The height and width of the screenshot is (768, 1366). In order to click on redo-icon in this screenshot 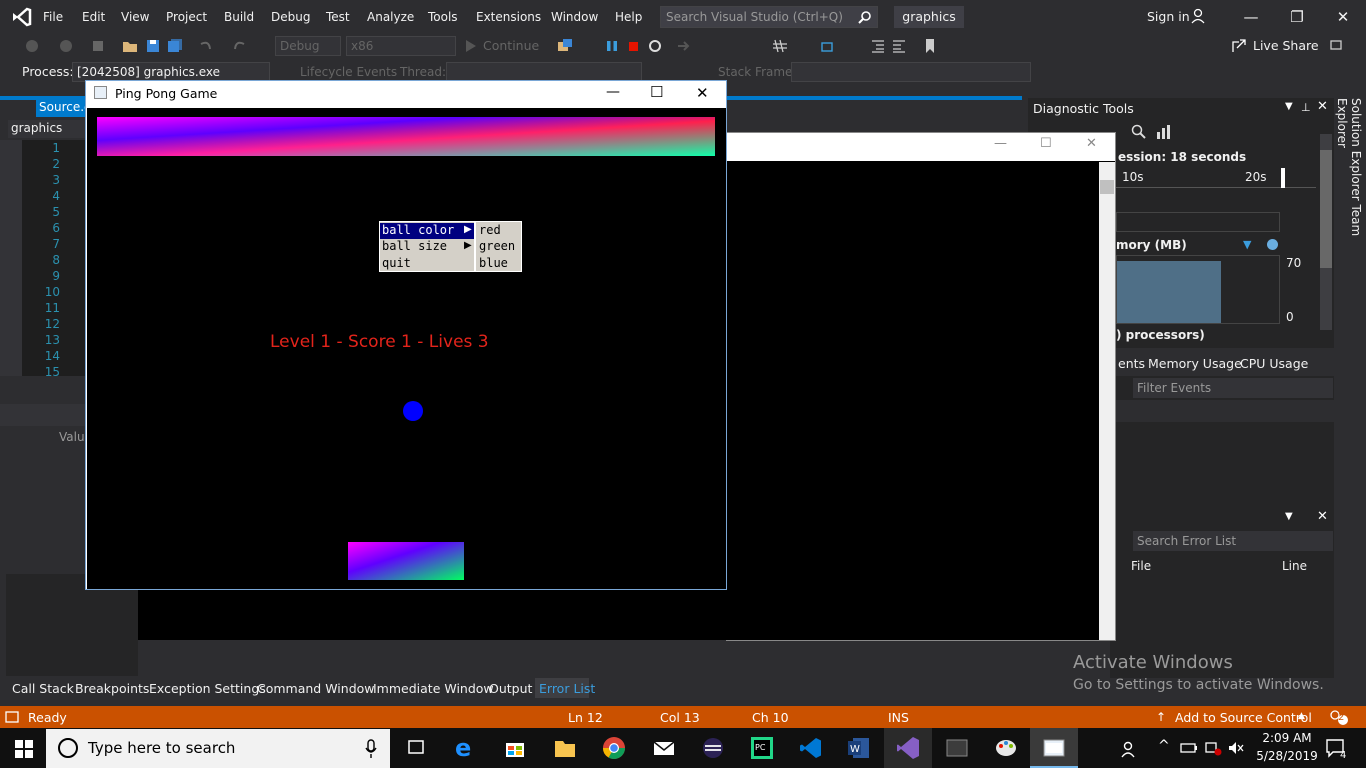, I will do `click(240, 46)`.